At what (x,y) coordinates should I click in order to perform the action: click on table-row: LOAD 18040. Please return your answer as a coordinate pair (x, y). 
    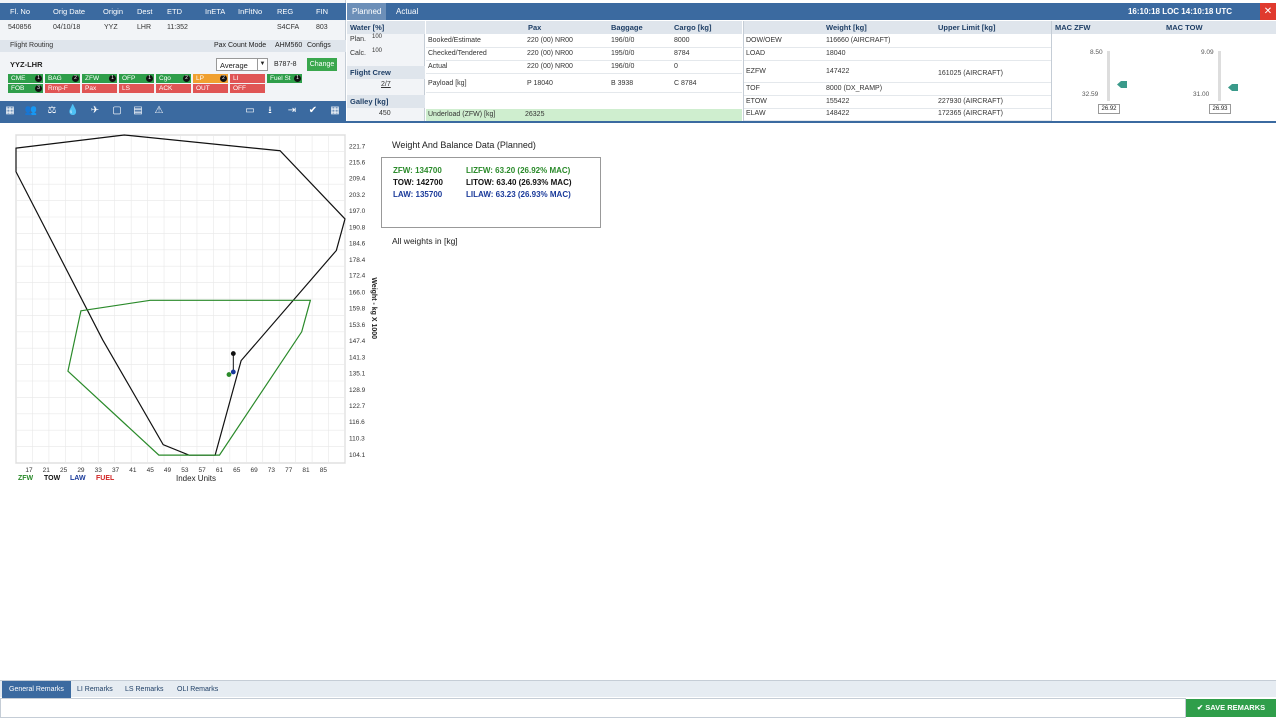
    Looking at the image, I should click on (897, 54).